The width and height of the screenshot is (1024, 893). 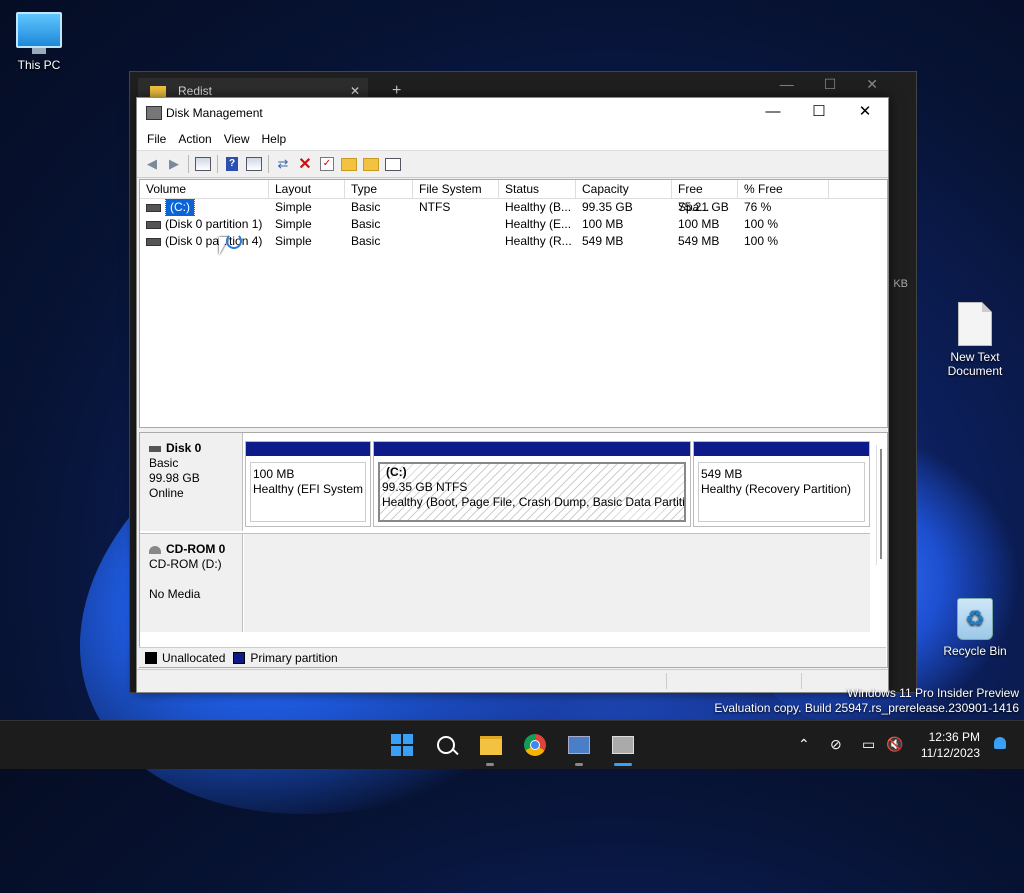 I want to click on menu-view: View, so click(x=237, y=139).